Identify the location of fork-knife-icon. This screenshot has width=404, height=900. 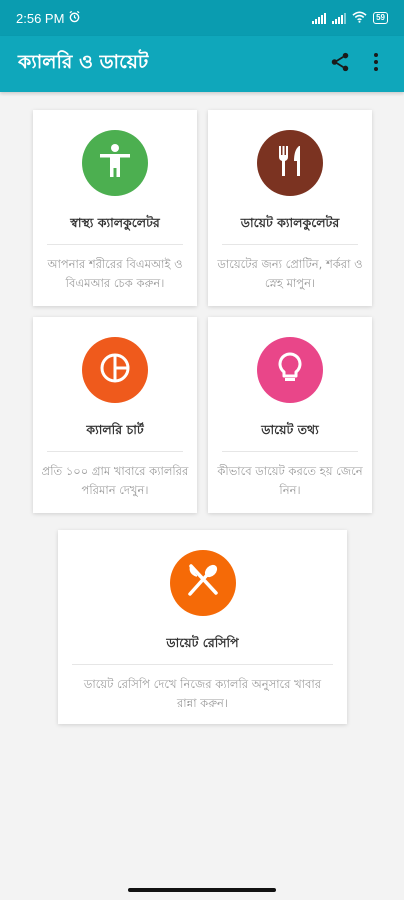
(290, 163).